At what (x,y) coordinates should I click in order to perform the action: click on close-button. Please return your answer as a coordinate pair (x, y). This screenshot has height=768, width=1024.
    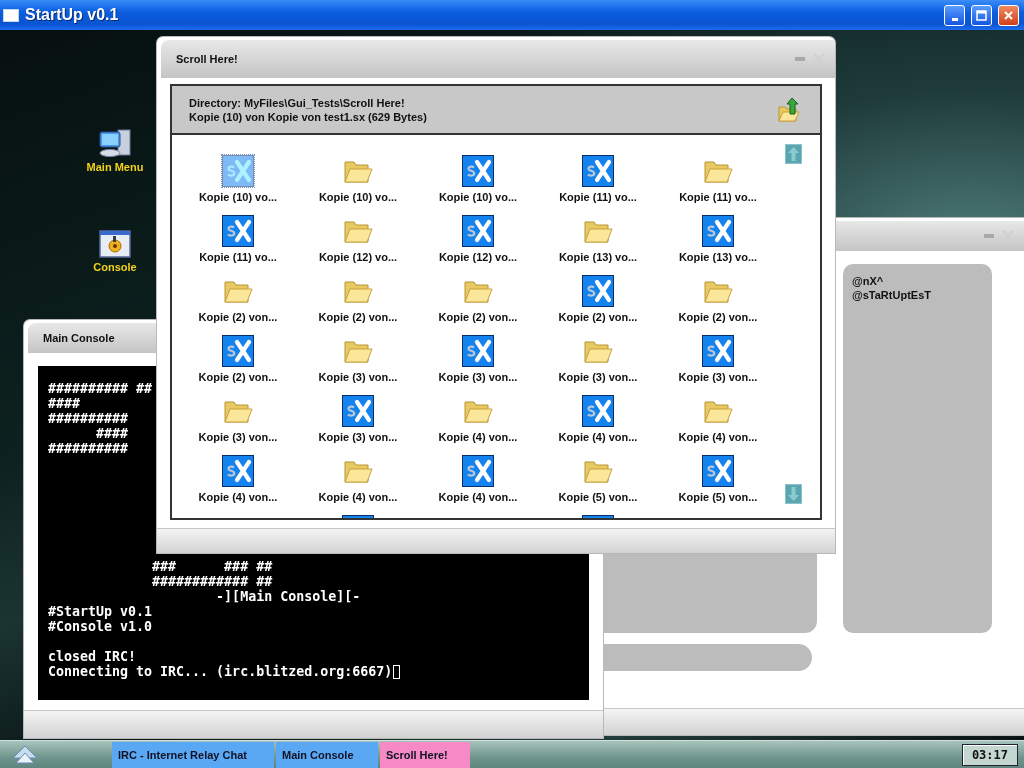
    Looking at the image, I should click on (1008, 15).